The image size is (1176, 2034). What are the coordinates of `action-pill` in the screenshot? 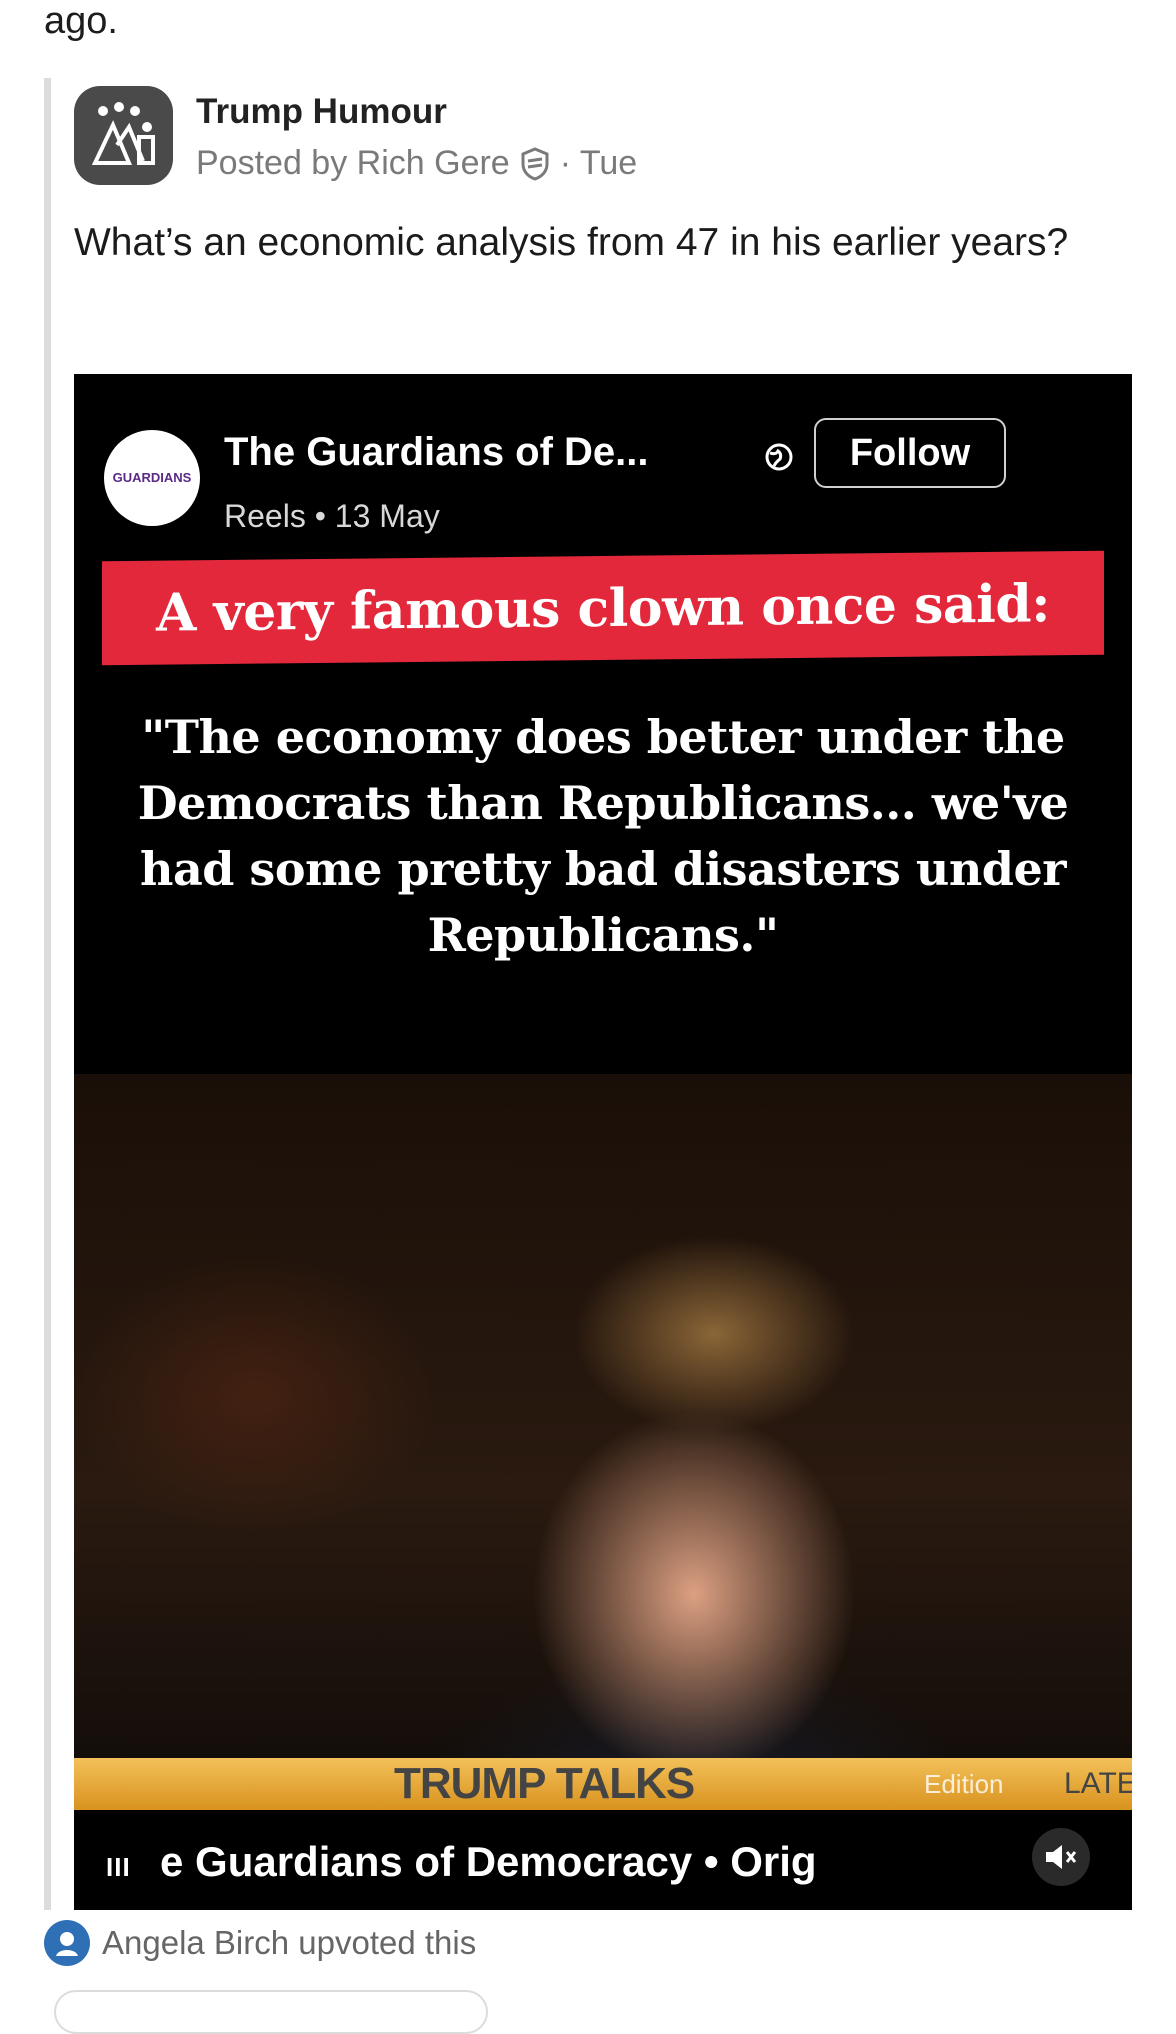 It's located at (271, 2012).